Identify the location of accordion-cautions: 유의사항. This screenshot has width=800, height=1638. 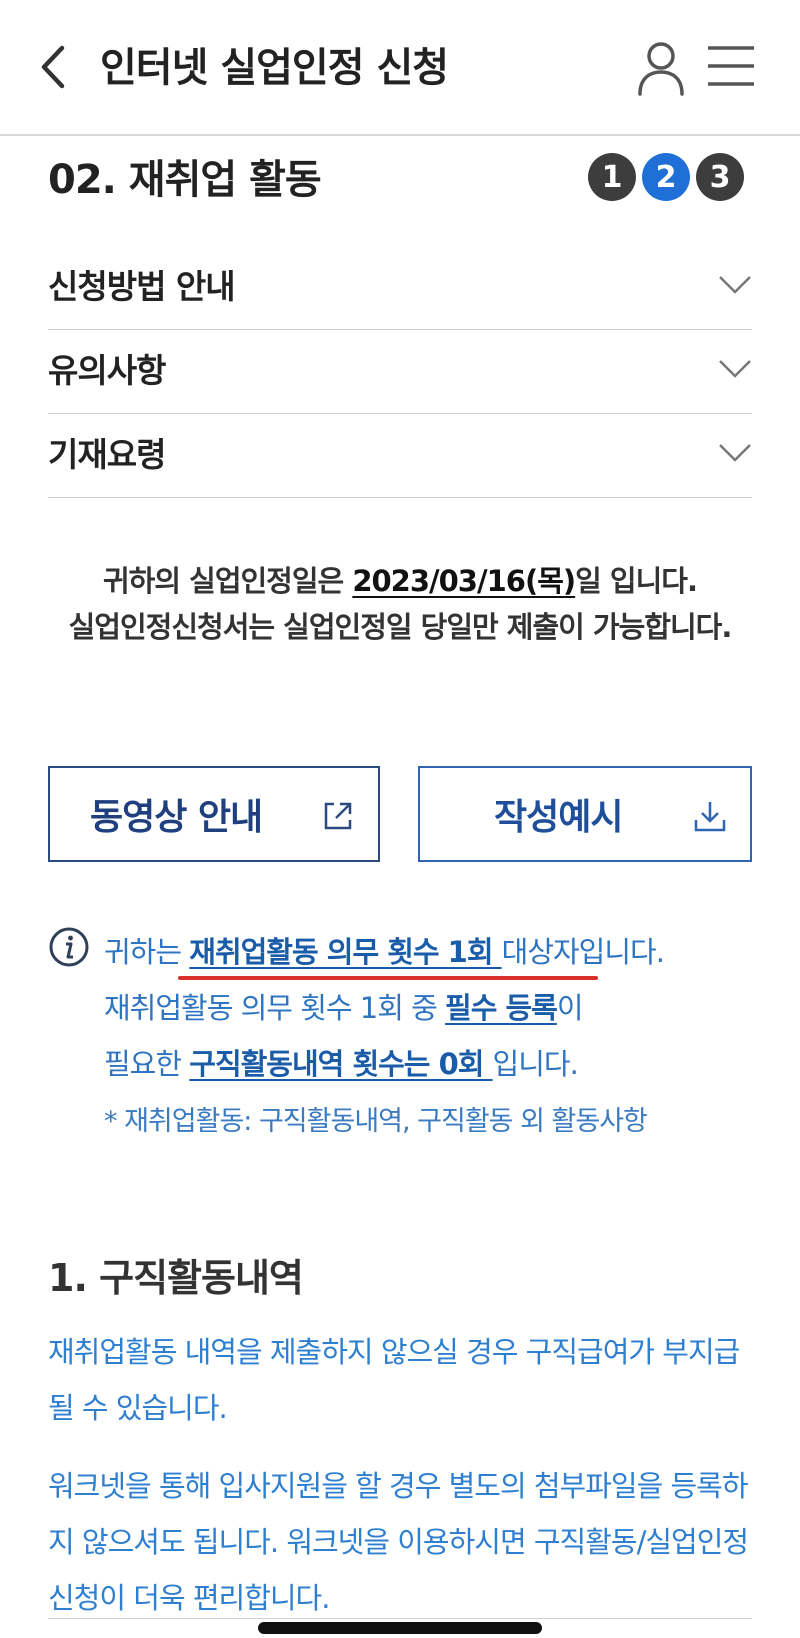
(400, 372).